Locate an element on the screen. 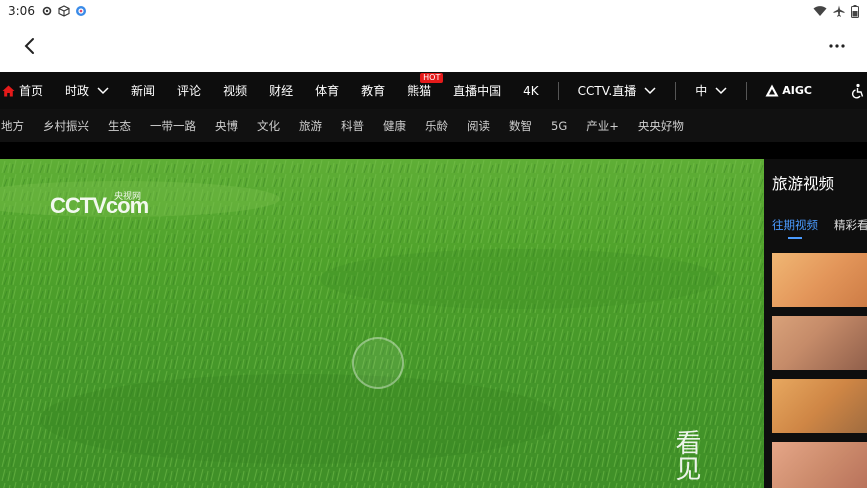 This screenshot has width=867, height=488. subnav-item: 阅读 is located at coordinates (479, 126).